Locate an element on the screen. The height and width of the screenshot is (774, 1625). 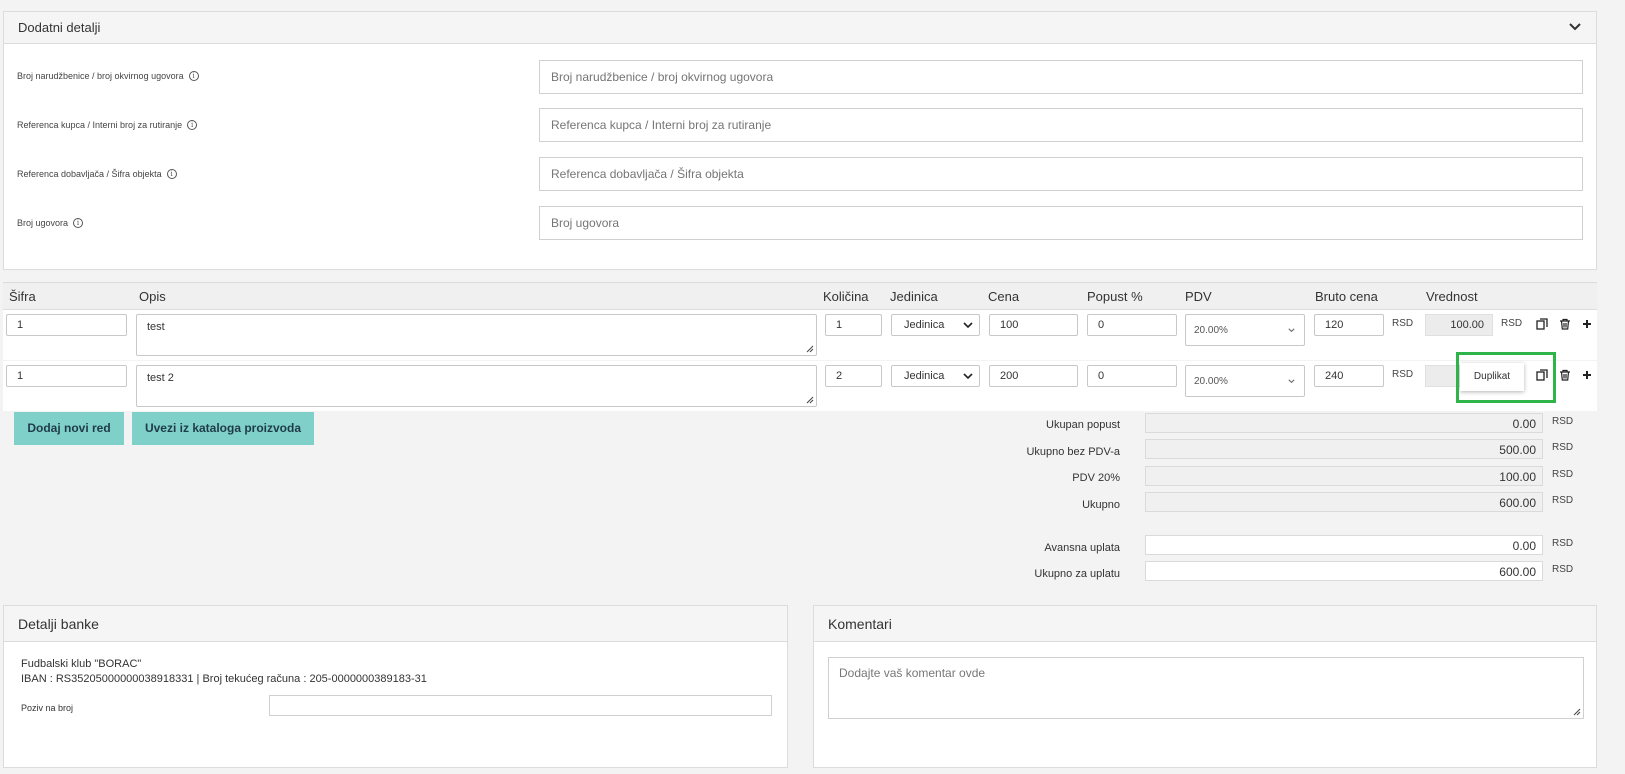
comments-panel: Komentari Dodajte vaš komentar ovde is located at coordinates (1205, 686).